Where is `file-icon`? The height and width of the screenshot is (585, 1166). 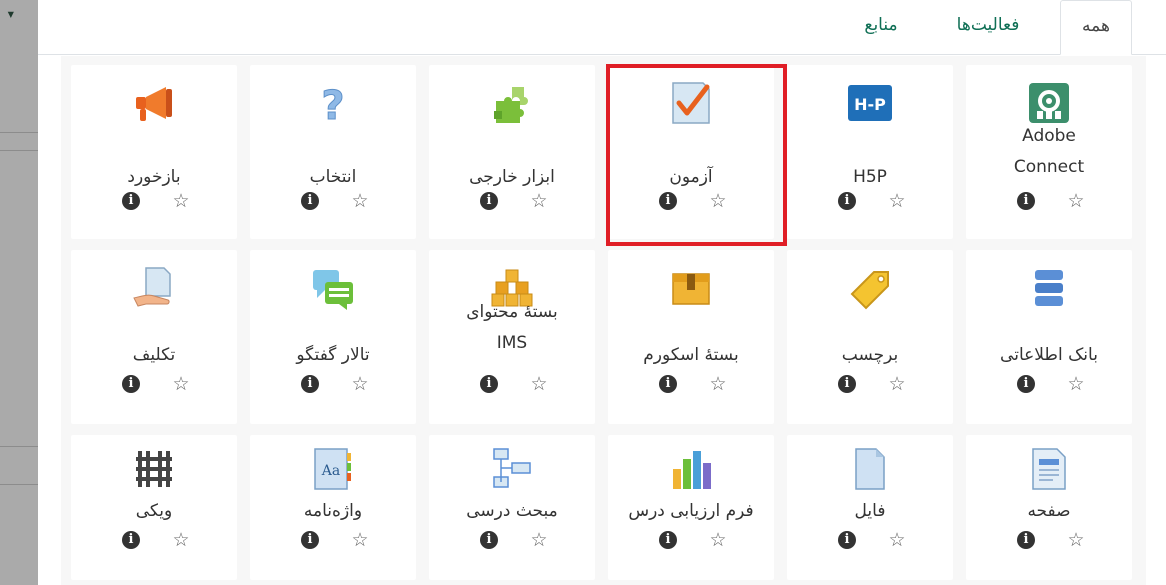 file-icon is located at coordinates (870, 469).